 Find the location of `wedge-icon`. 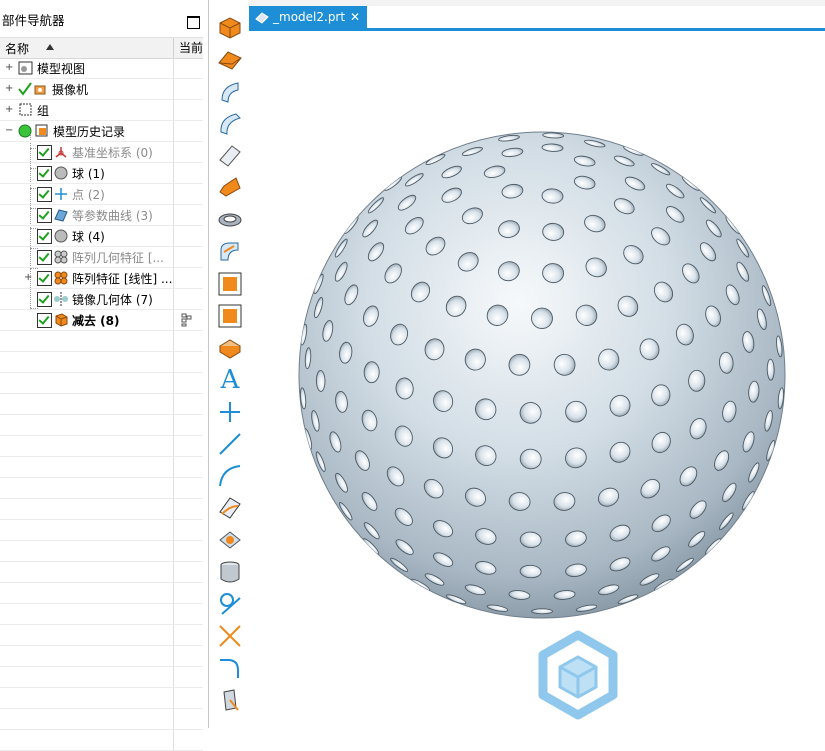

wedge-icon is located at coordinates (230, 60).